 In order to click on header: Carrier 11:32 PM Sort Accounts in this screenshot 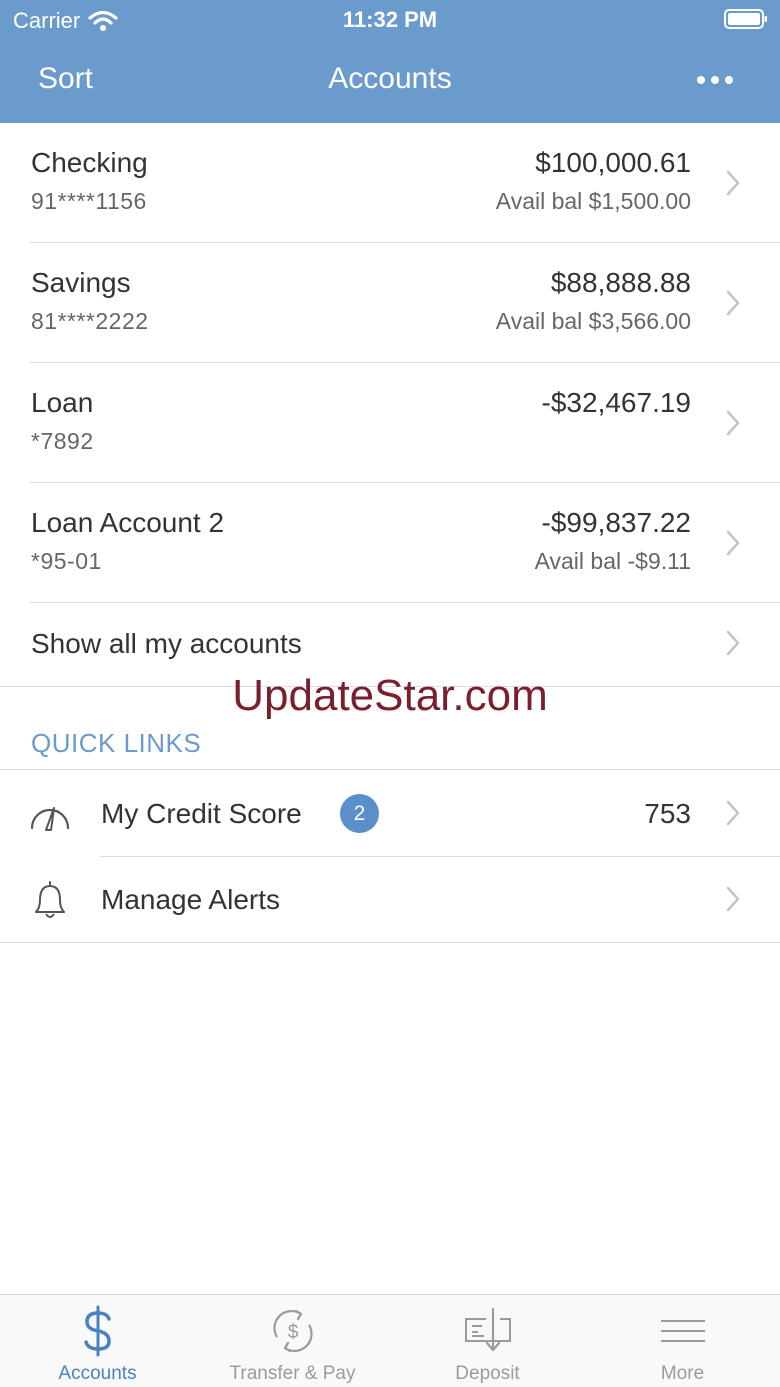, I will do `click(390, 61)`.